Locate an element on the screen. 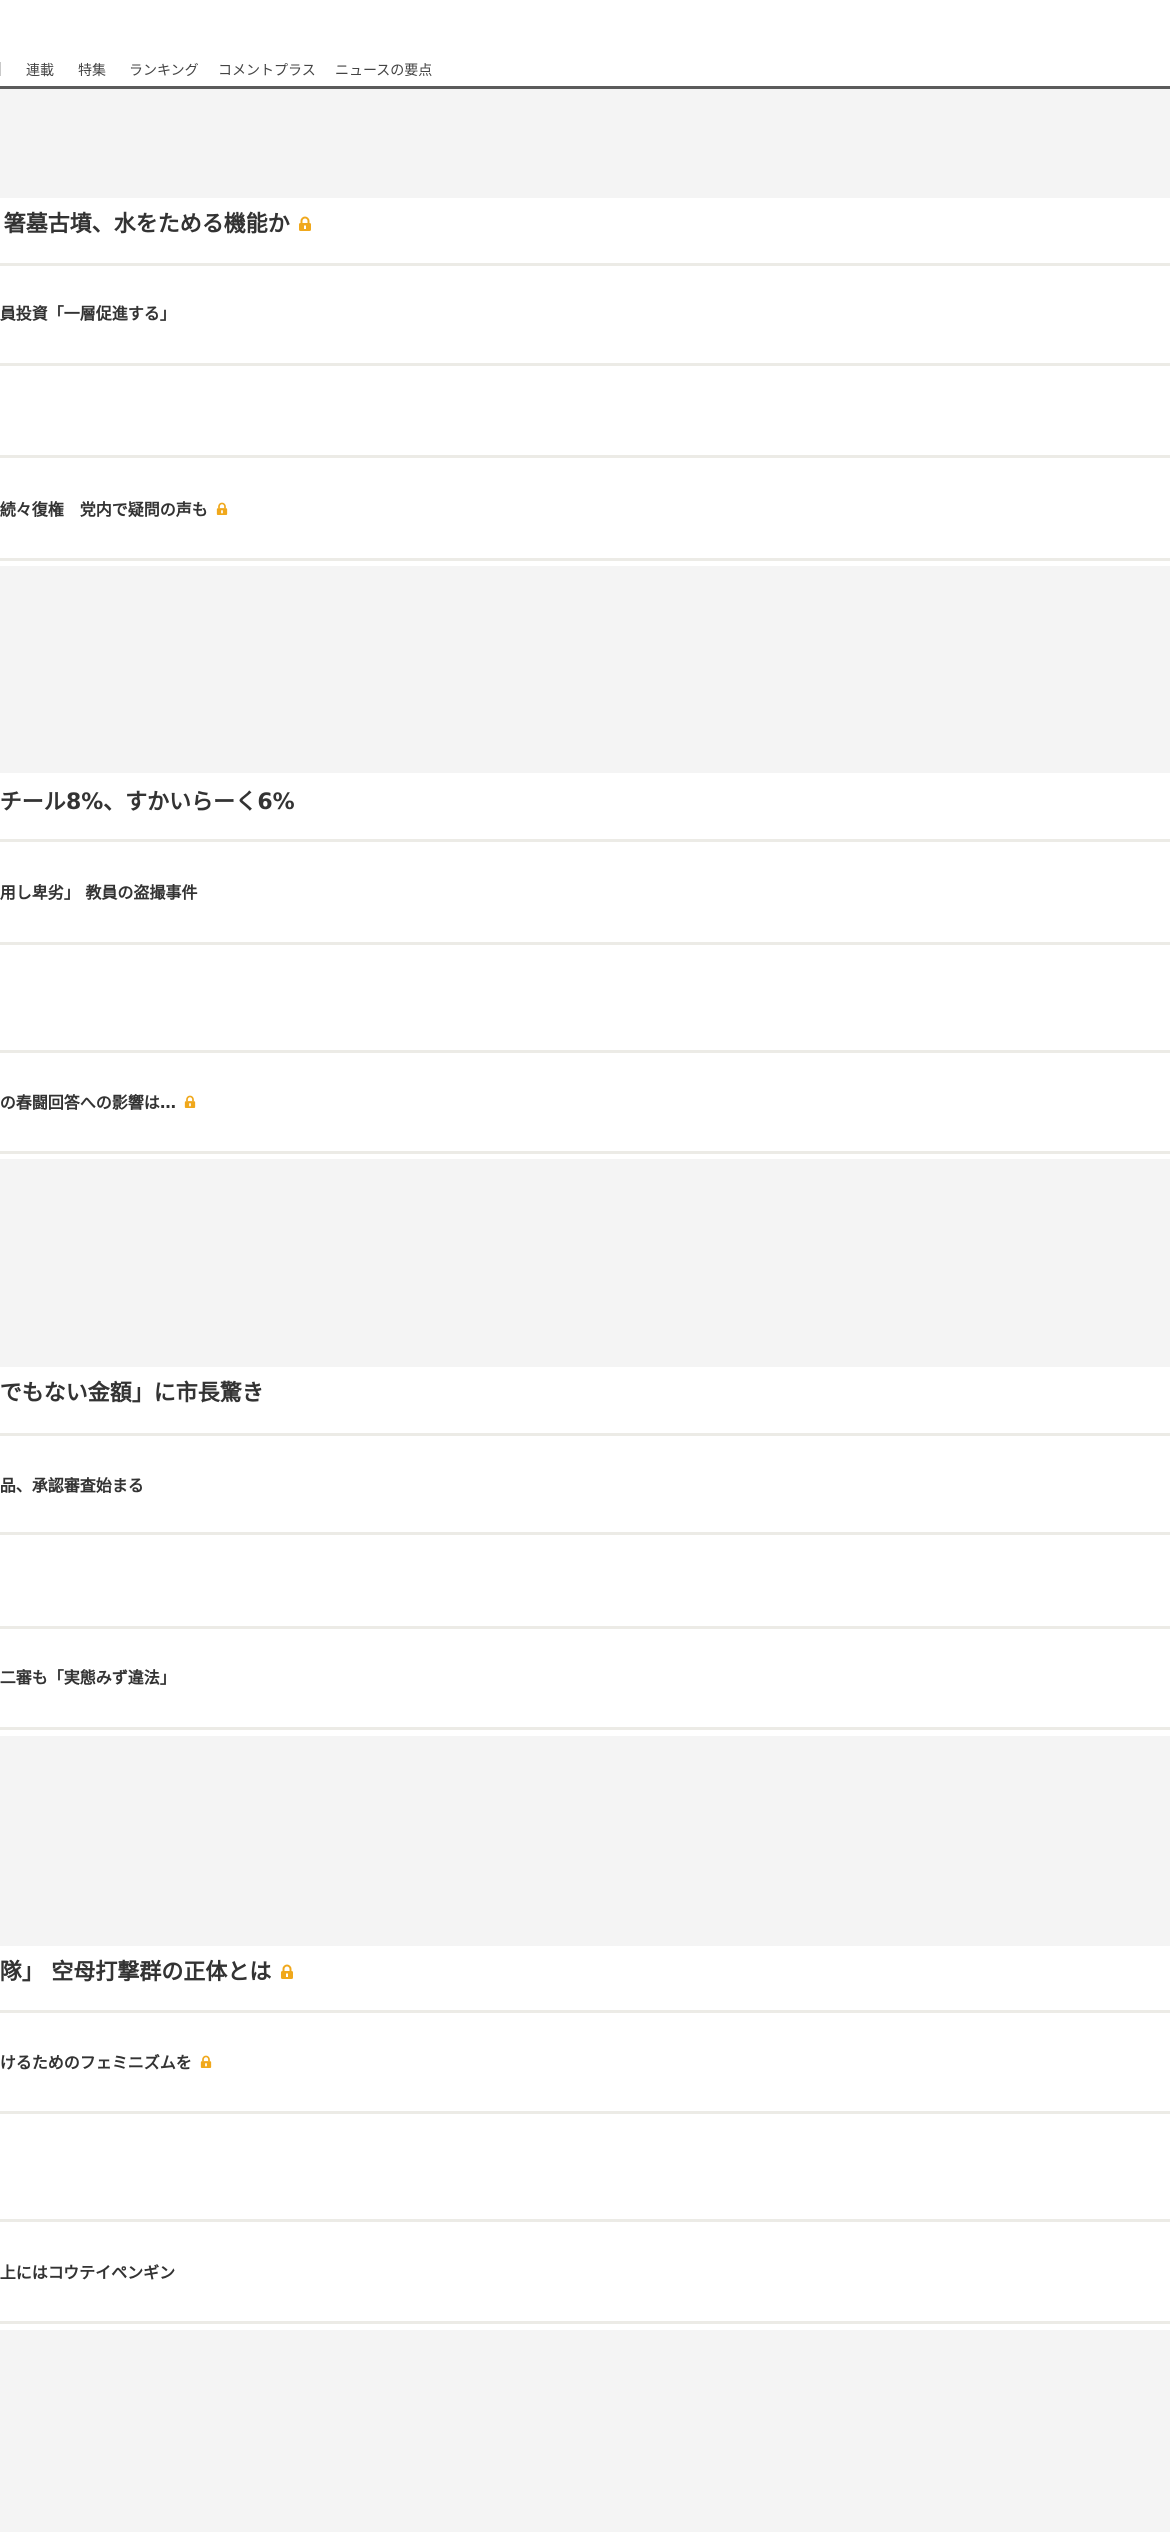 The height and width of the screenshot is (2532, 1170). article-title: 上にはコウテイペンギン is located at coordinates (88, 2272).